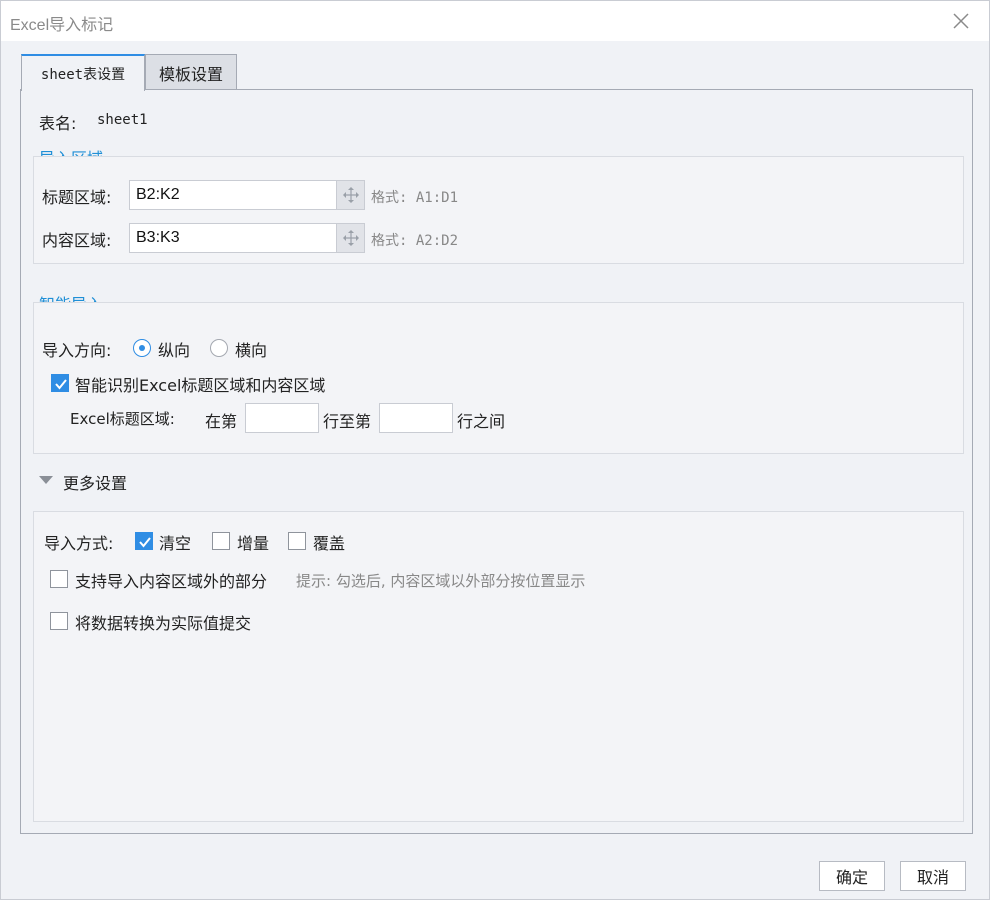 This screenshot has height=900, width=990. Describe the element at coordinates (200, 385) in the screenshot. I see `auto-detect-label: 智能识别Excel标题区域和内容区域` at that location.